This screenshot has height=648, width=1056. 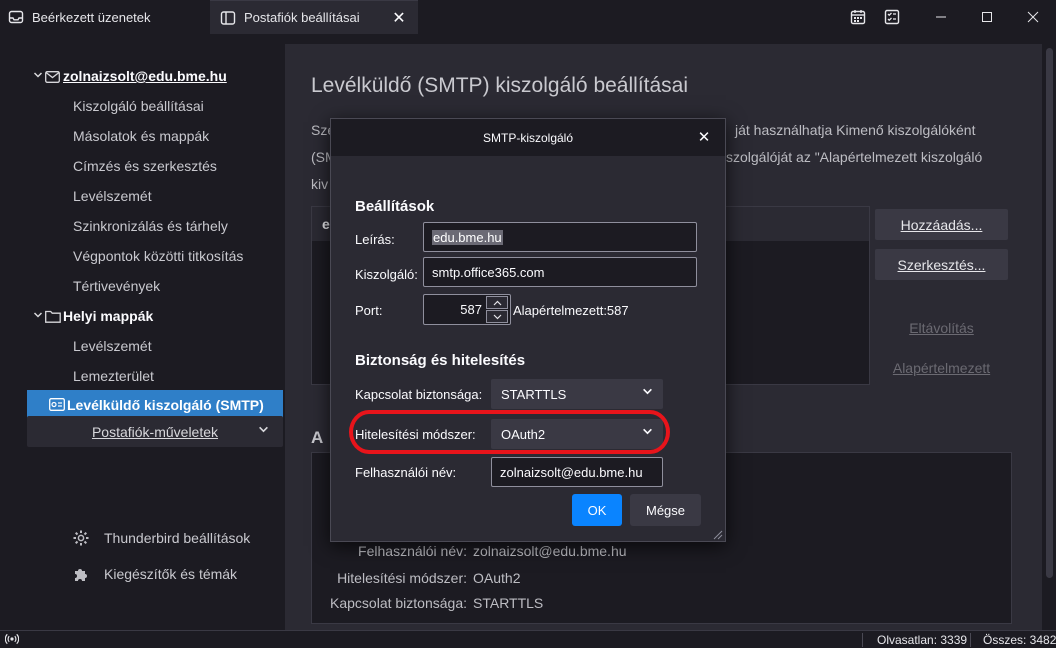 I want to click on sidebar-item-smtp-label: Levélküldő kiszolgáló (SMTP), so click(x=165, y=404).